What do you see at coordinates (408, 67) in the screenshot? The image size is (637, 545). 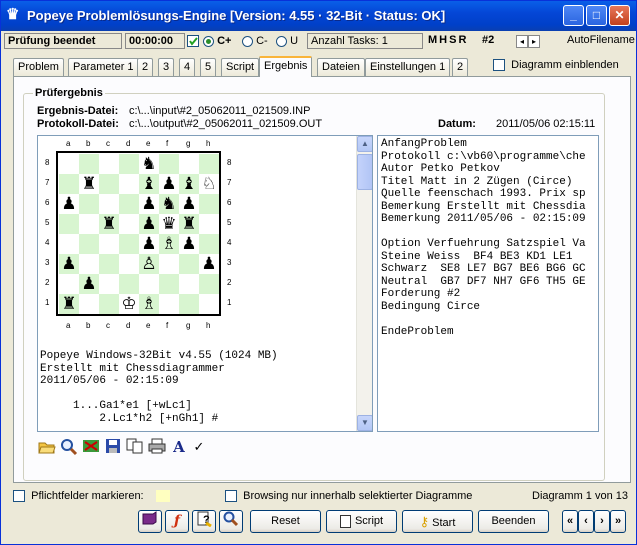 I see `tab-einstellungen-1: Einstellungen 1` at bounding box center [408, 67].